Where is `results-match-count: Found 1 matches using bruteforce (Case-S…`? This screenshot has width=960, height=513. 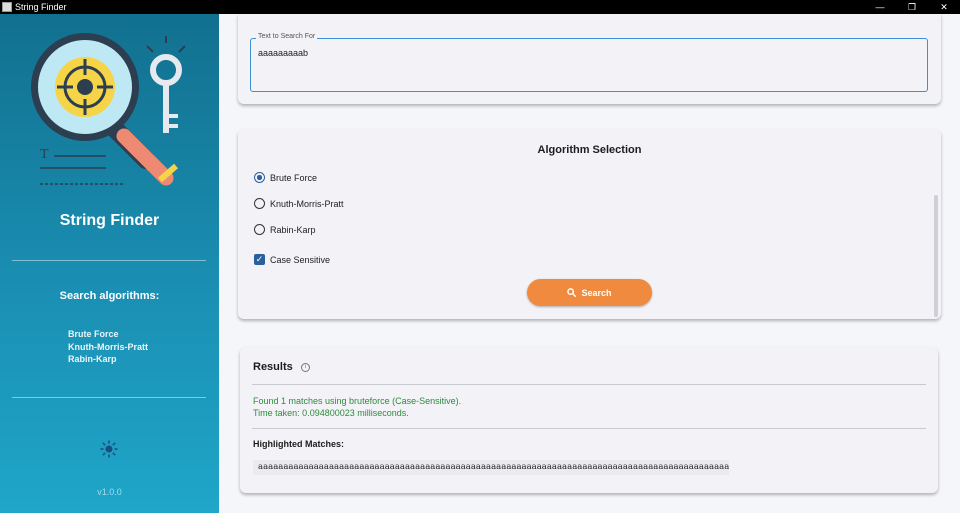
results-match-count: Found 1 matches using bruteforce (Case-S… is located at coordinates (357, 401).